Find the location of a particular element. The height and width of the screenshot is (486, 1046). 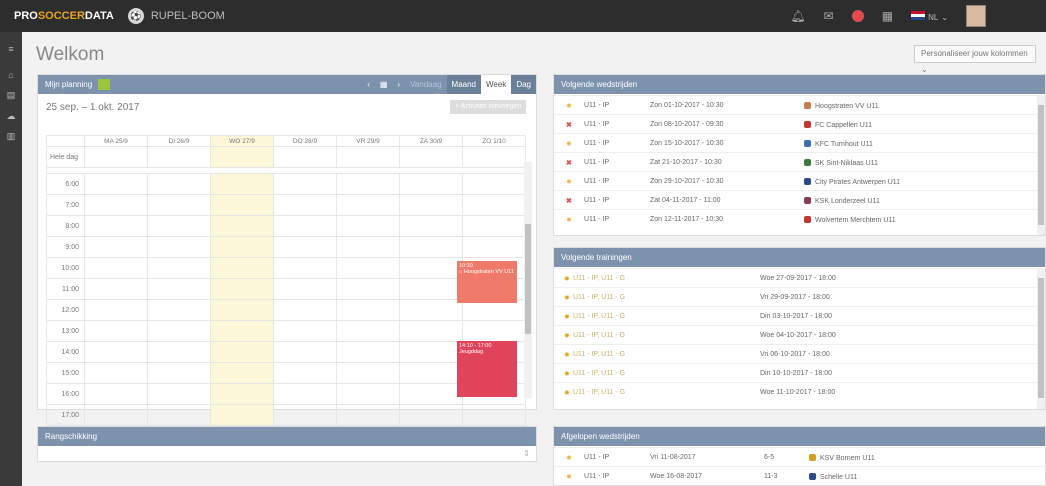

past-match-row: ✸ U11 - IP Vri 11-08-2017 6-5 KSV Bornem U11 is located at coordinates (799, 456).